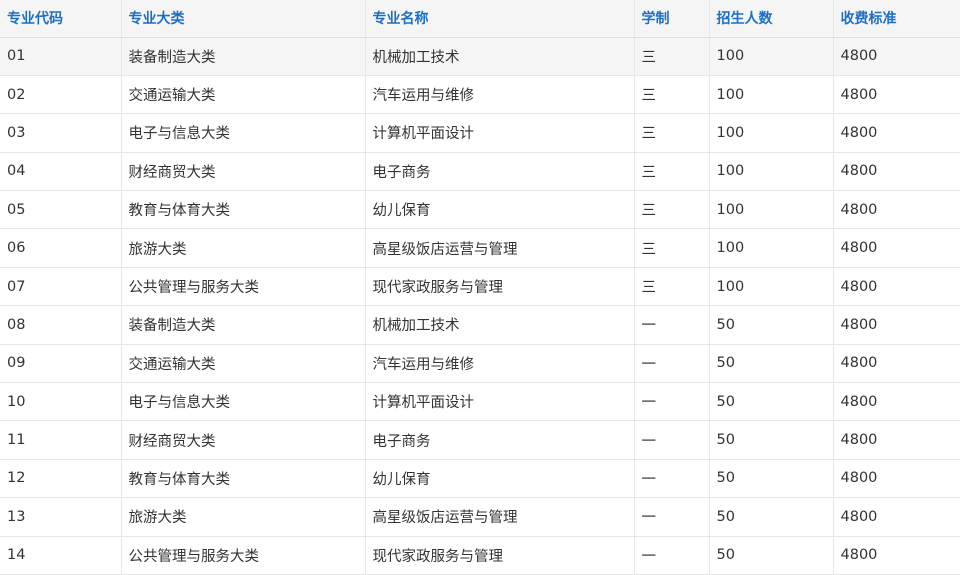  Describe the element at coordinates (61, 210) in the screenshot. I see `cell-major-code: 05` at that location.